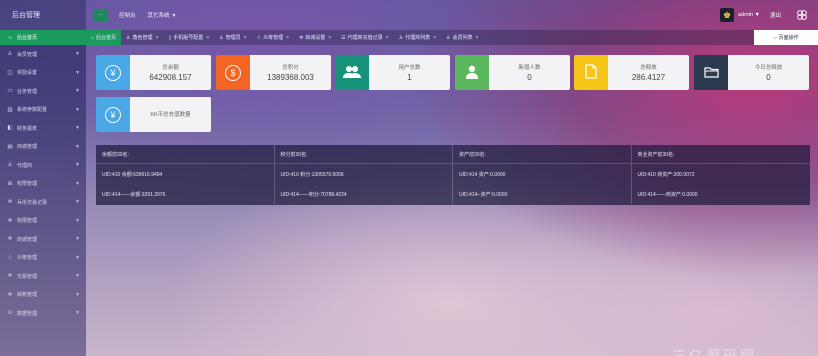 The image size is (818, 356). I want to click on nav-other-systems: 其它系统 ▼, so click(162, 15).